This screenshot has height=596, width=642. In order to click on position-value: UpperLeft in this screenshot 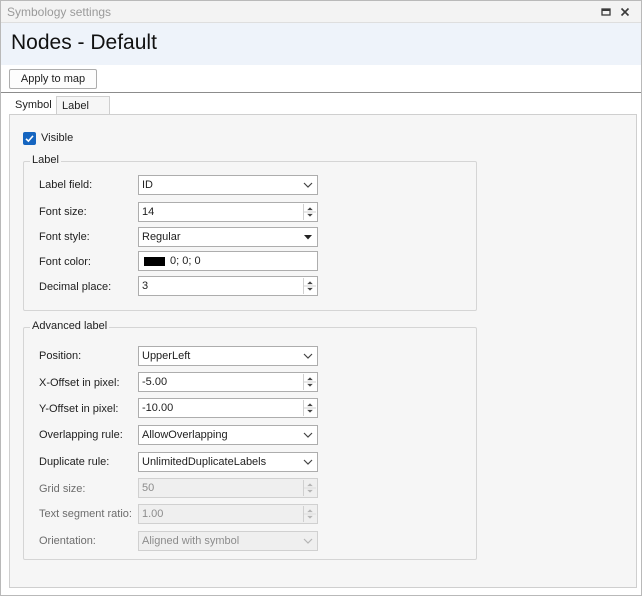, I will do `click(166, 356)`.